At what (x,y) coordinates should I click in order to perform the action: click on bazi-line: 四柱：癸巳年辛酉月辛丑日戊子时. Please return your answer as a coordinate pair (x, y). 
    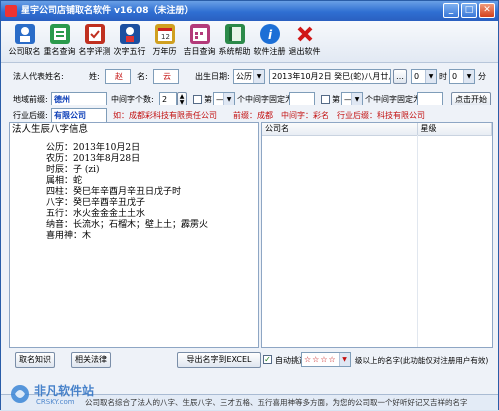
    Looking at the image, I should click on (114, 192).